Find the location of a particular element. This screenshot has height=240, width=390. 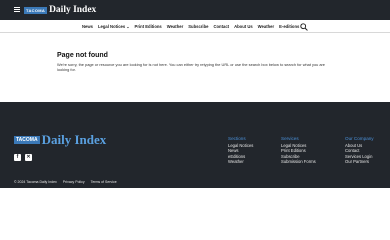

copyright-text: © 2024 Tacoma Daily Index is located at coordinates (35, 182).